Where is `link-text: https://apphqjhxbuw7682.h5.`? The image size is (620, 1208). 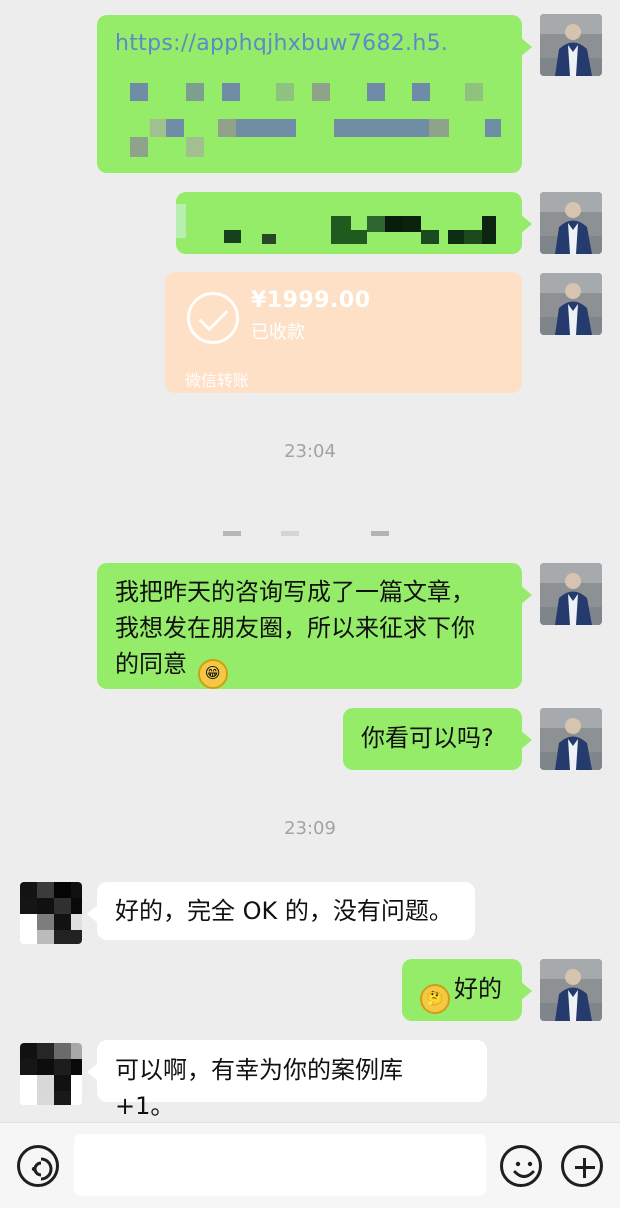
link-text: https://apphqjhxbuw7682.h5. is located at coordinates (281, 44).